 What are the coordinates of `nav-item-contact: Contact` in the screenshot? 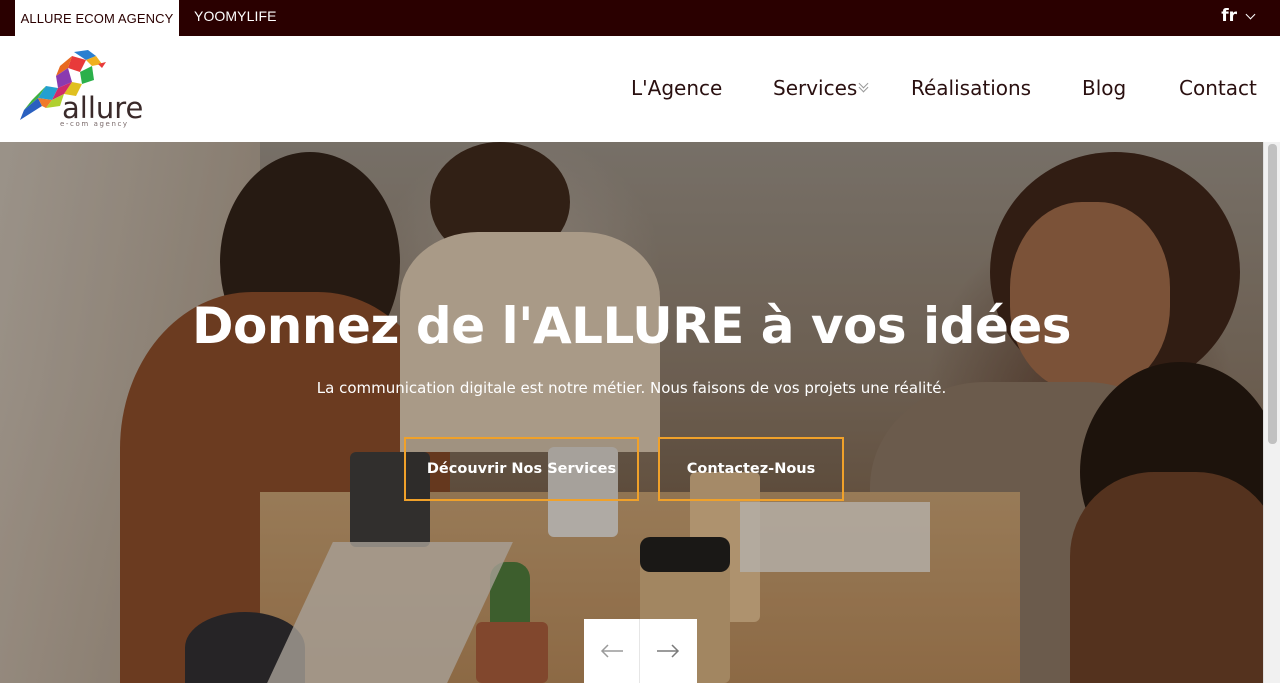 It's located at (1218, 88).